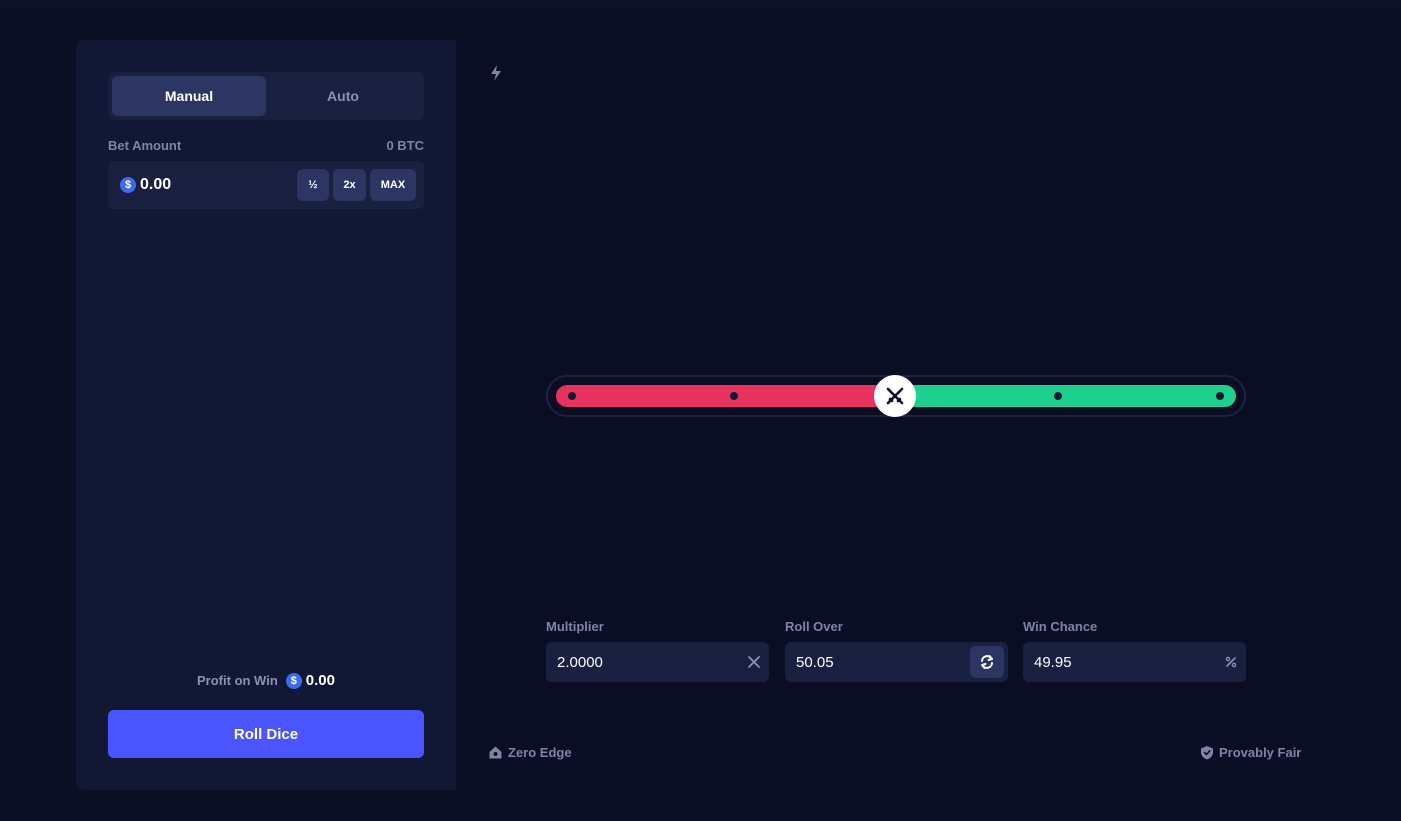  What do you see at coordinates (313, 185) in the screenshot?
I see `half-bet-button: ½` at bounding box center [313, 185].